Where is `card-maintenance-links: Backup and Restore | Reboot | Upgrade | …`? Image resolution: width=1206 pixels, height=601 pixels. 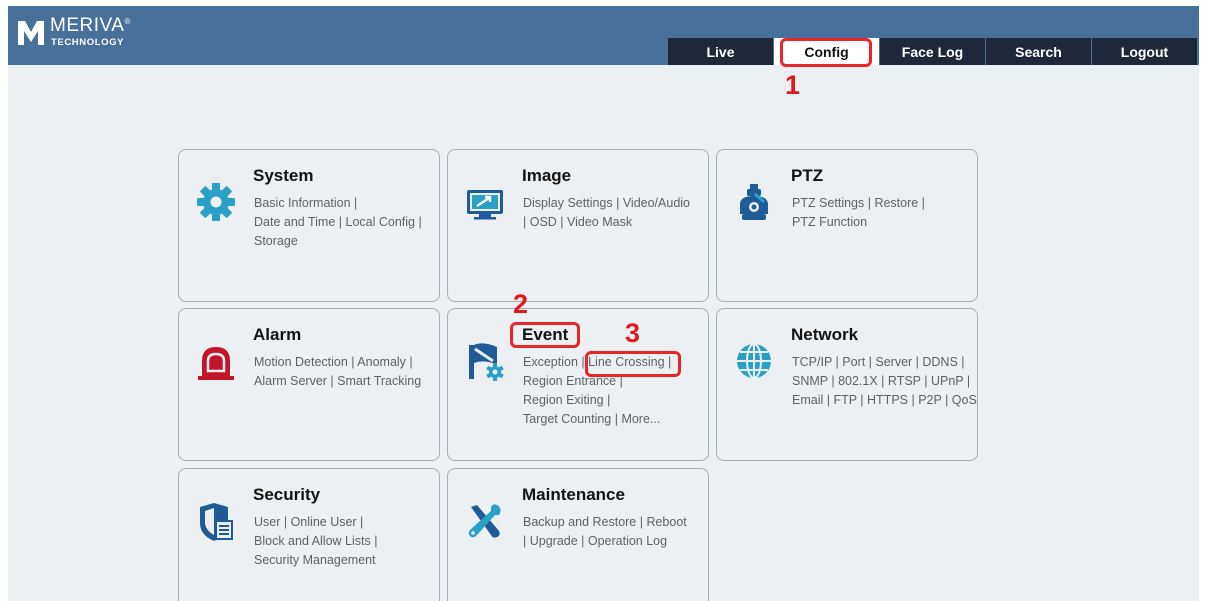
card-maintenance-links: Backup and Restore | Reboot | Upgrade | … is located at coordinates (618, 532).